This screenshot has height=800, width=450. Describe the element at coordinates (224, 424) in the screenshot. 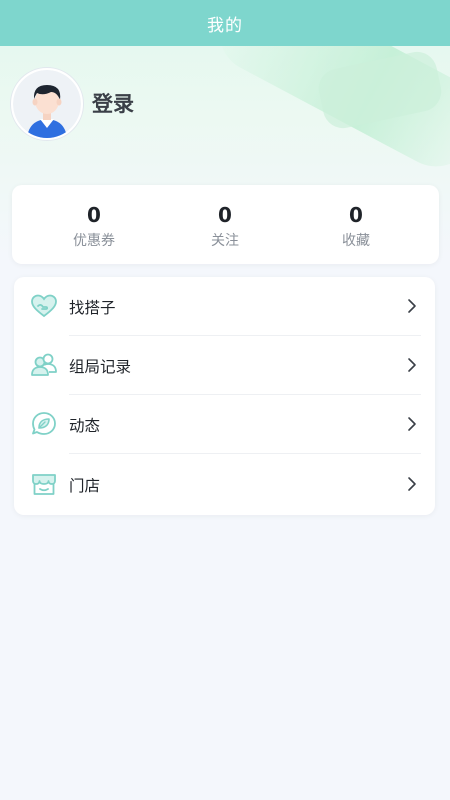

I see `menu-item-moments: 动态` at that location.